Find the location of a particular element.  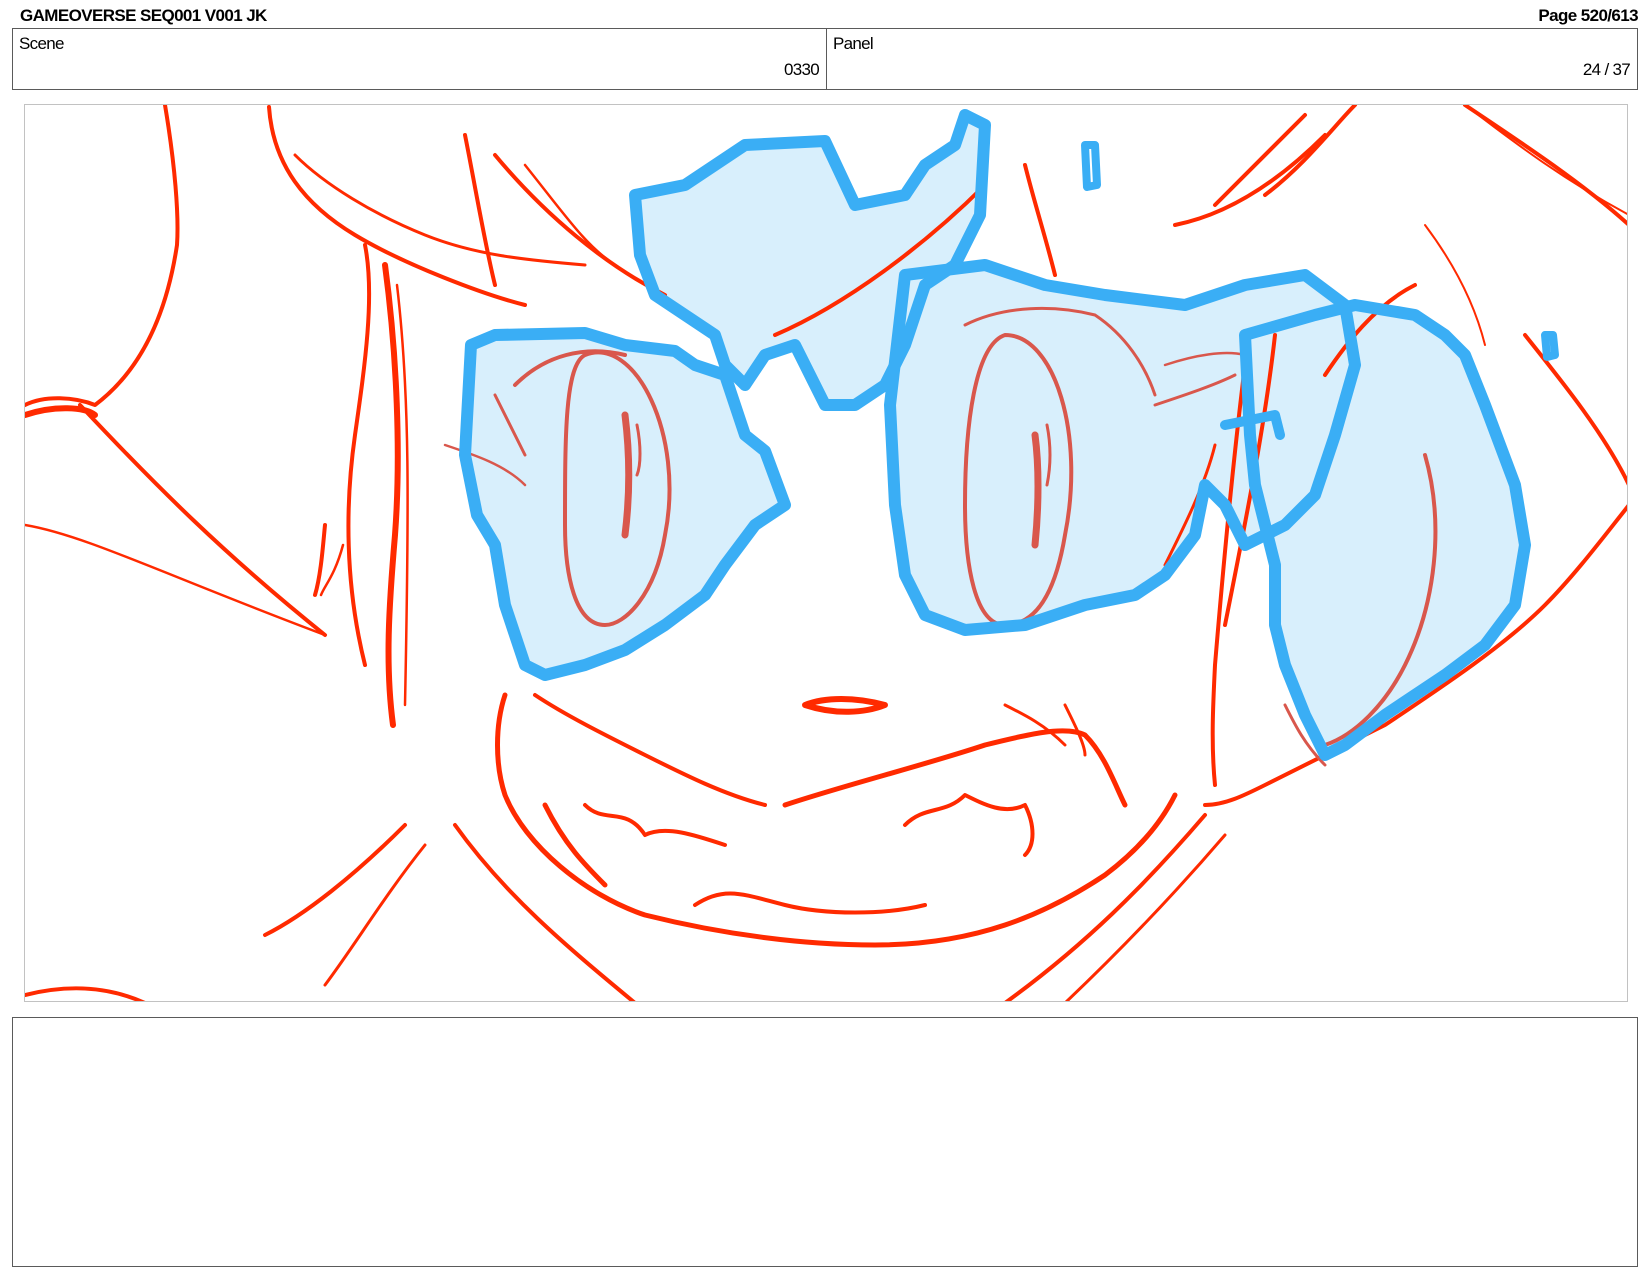

document-title: GAMEOVERSE SEQ001 V001 JK is located at coordinates (143, 15).